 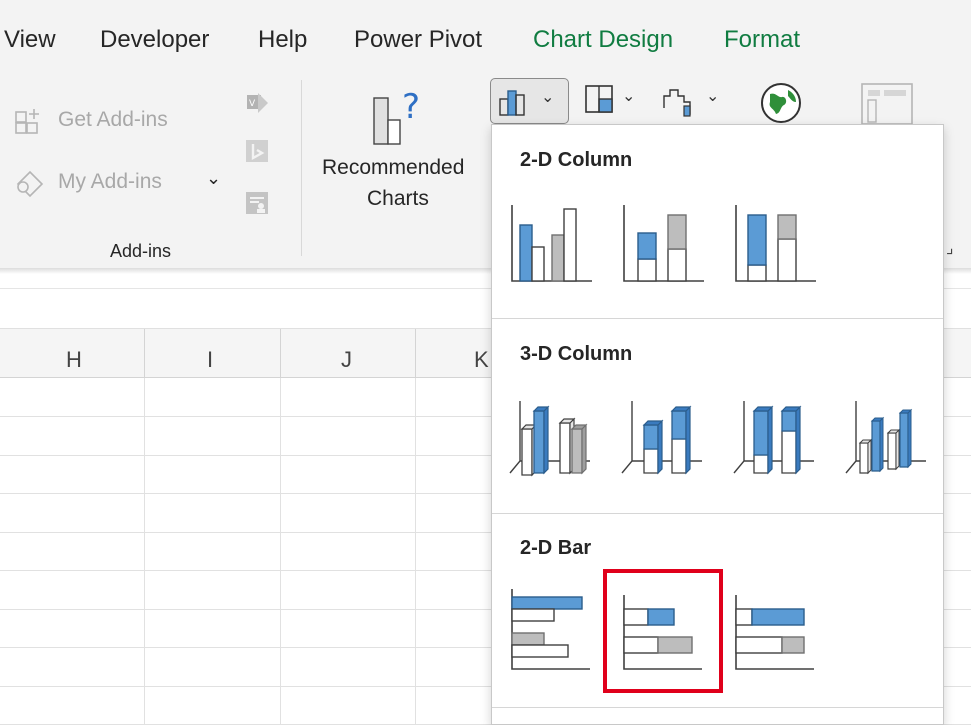 What do you see at coordinates (110, 181) in the screenshot?
I see `my-addins-label: My Add-ins` at bounding box center [110, 181].